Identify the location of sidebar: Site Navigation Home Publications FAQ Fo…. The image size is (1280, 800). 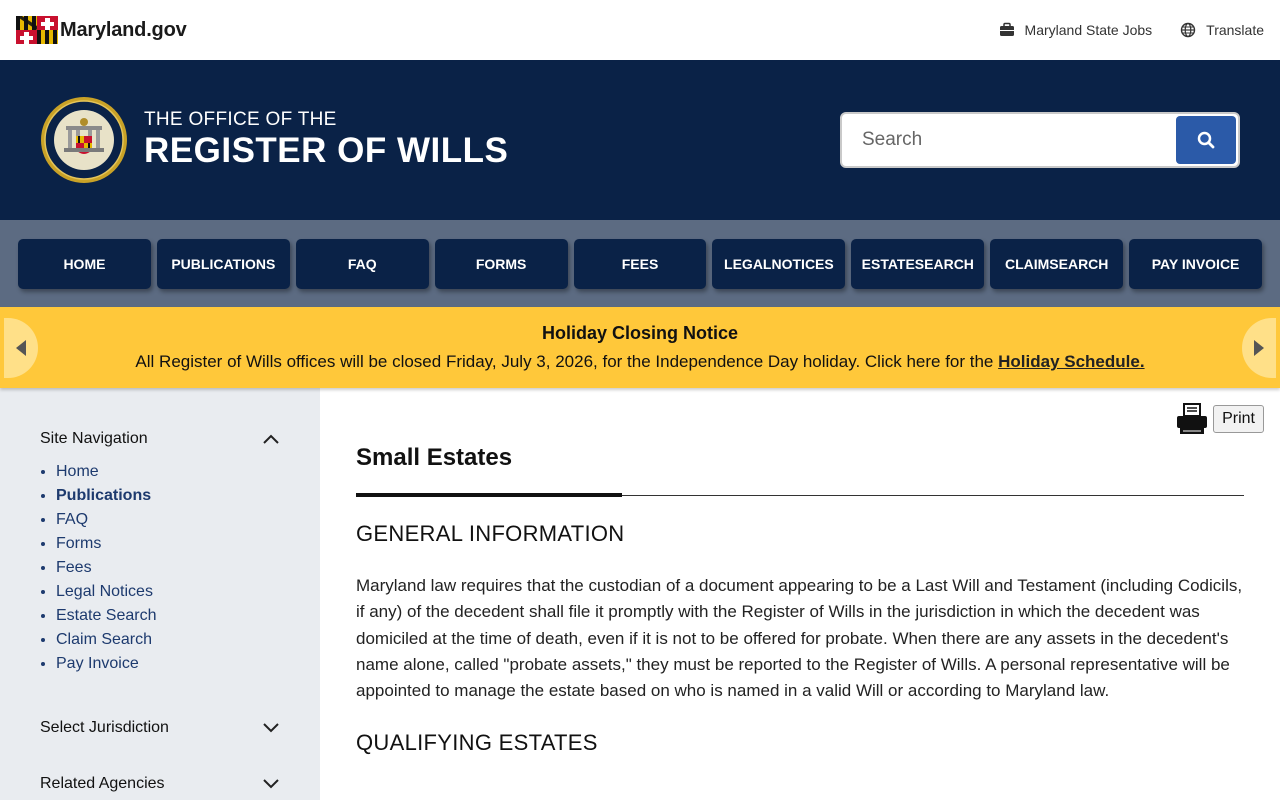
(160, 594).